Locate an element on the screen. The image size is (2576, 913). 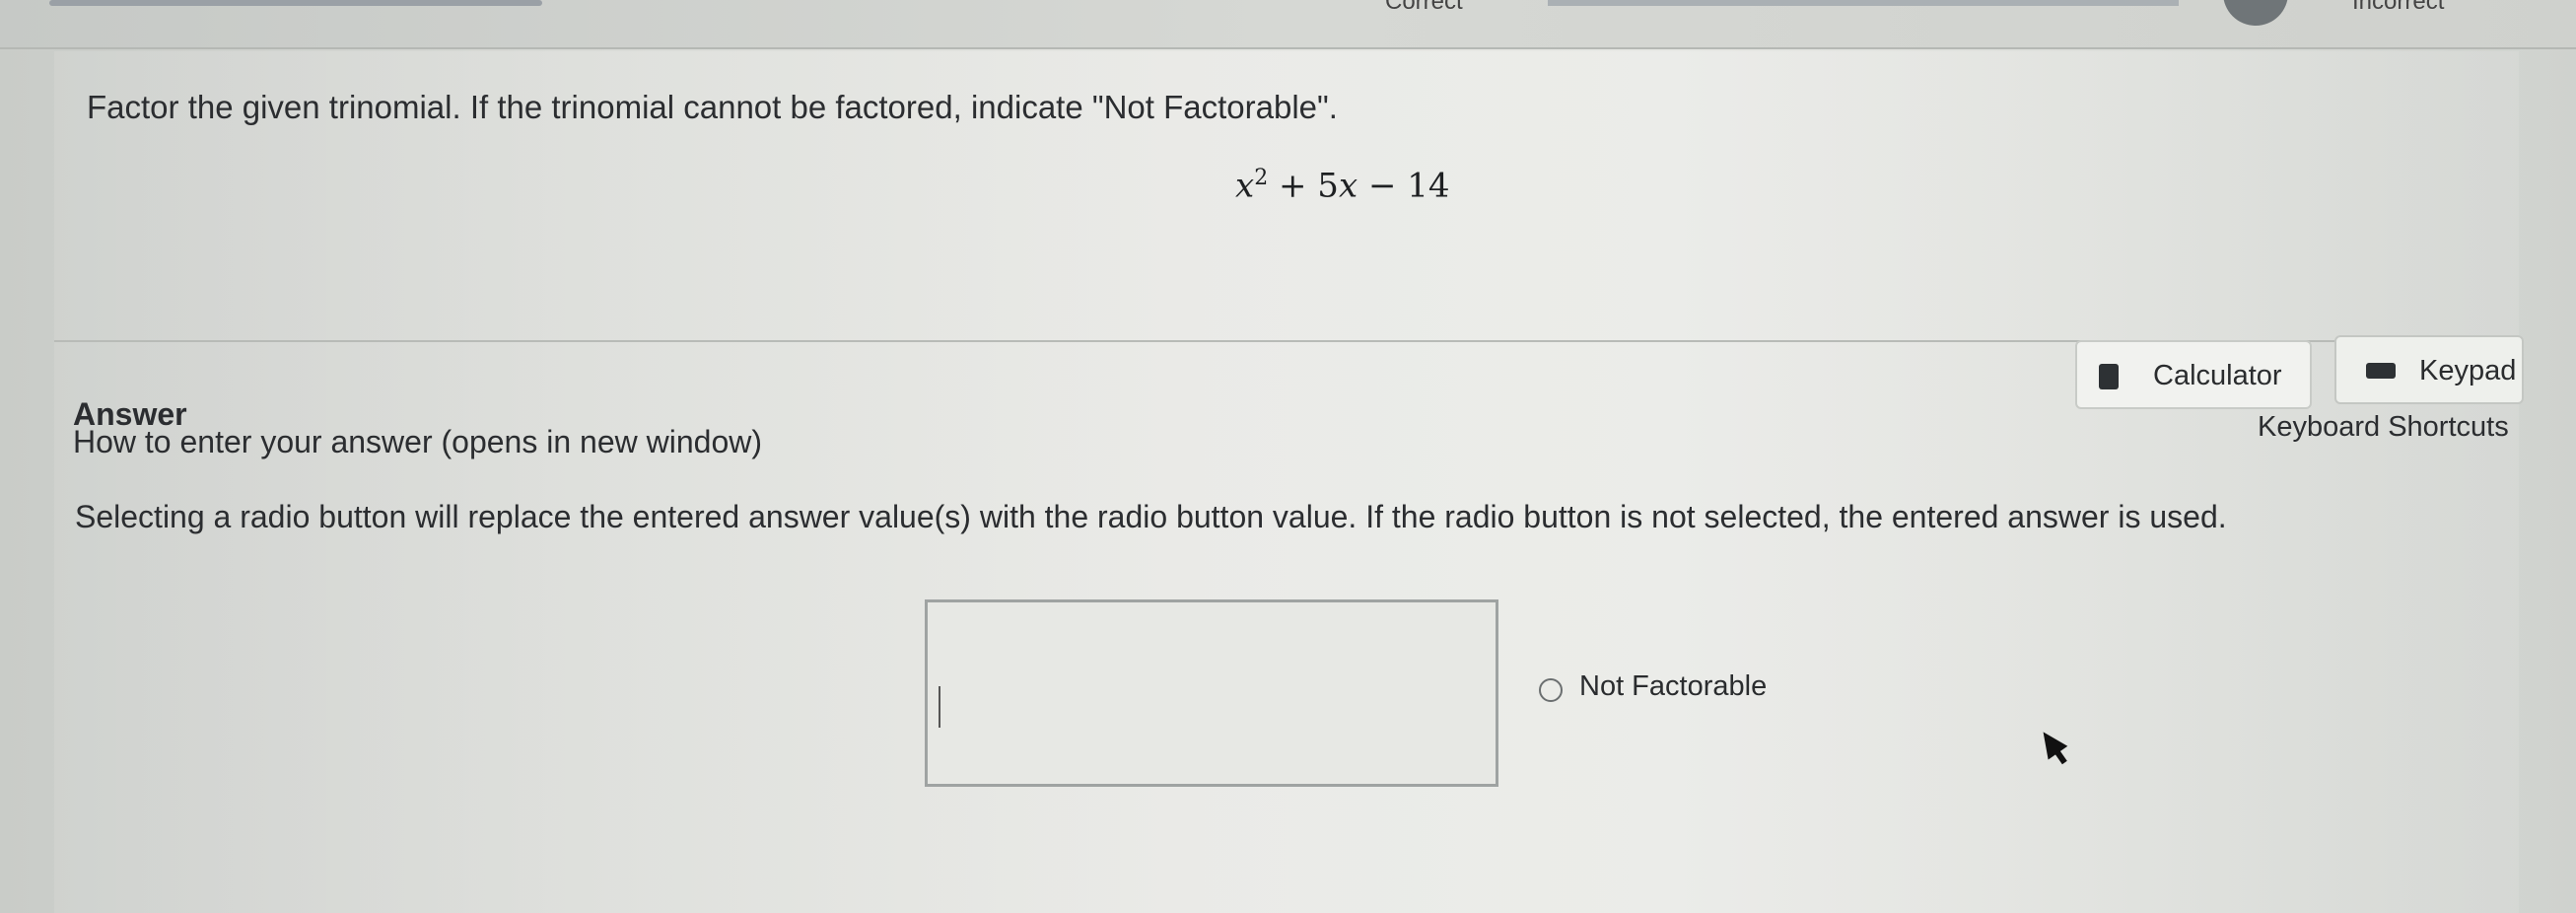
incorrect-label: Incorrect is located at coordinates (2399, 7).